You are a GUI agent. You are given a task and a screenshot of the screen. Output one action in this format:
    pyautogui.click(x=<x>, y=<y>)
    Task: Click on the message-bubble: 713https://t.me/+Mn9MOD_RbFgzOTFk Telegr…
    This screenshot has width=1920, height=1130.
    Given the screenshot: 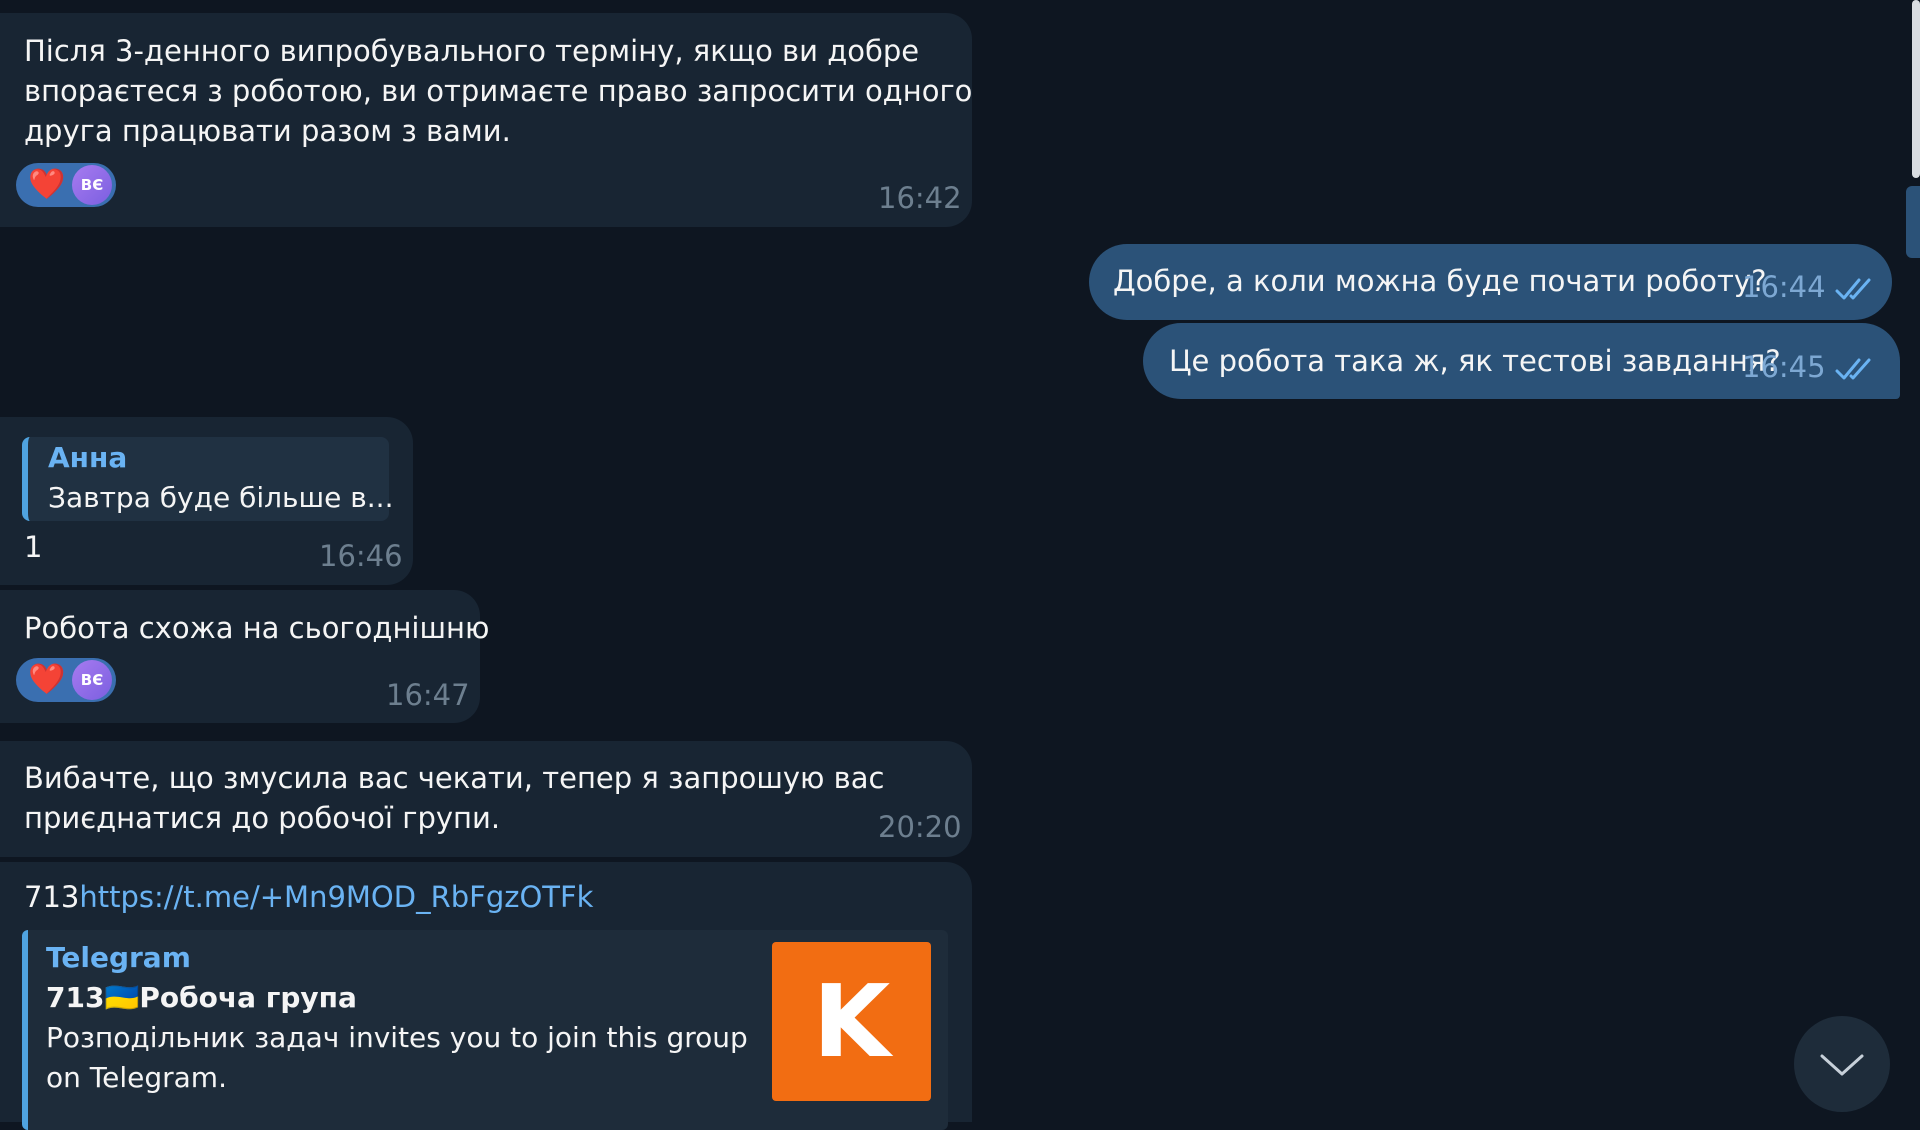 What is the action you would take?
    pyautogui.click(x=486, y=996)
    